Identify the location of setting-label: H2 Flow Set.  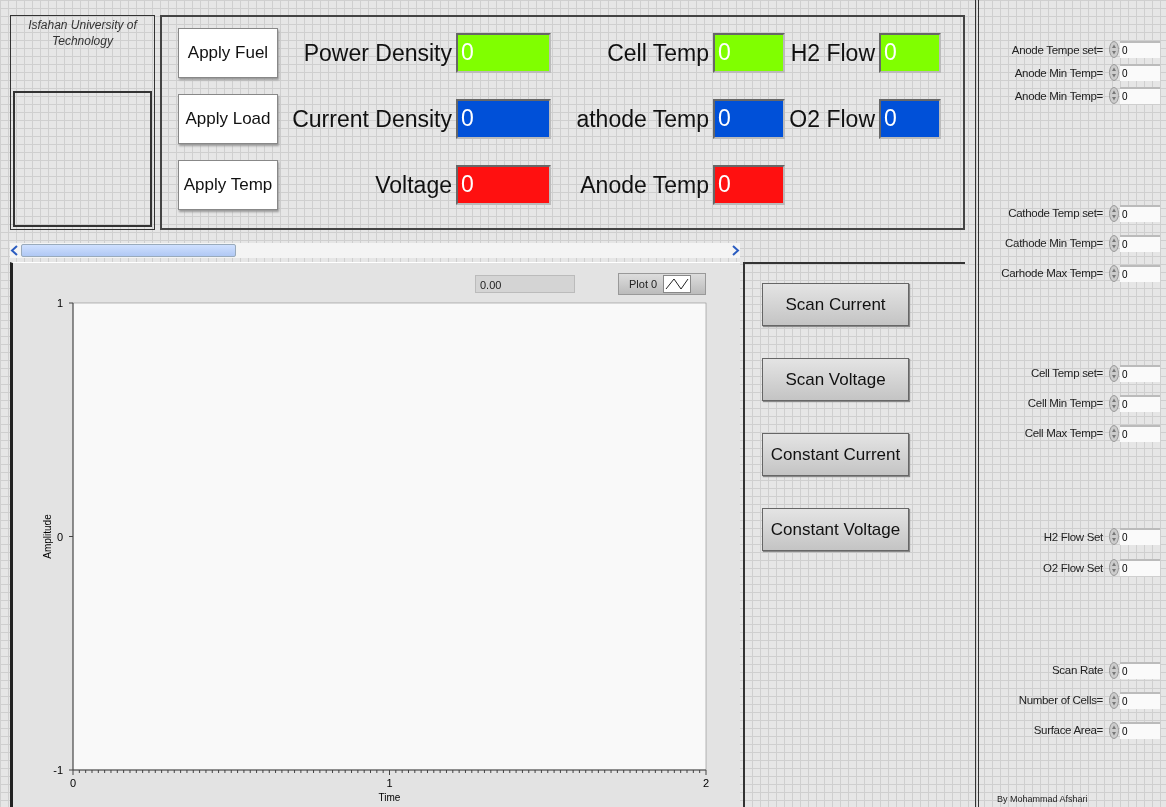
(1073, 536).